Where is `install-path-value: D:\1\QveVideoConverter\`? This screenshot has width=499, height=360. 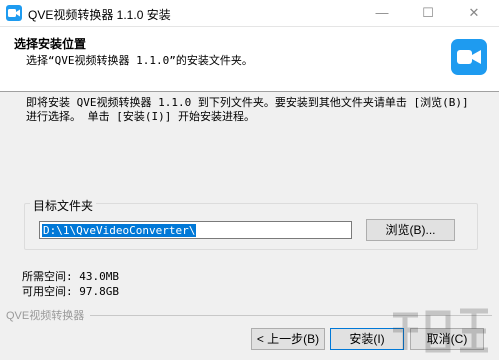 install-path-value: D:\1\QveVideoConverter\ is located at coordinates (119, 230).